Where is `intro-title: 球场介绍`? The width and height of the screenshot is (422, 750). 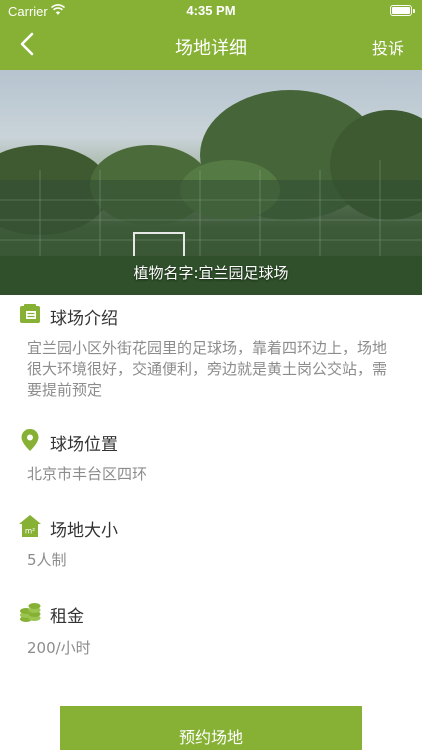
intro-title: 球场介绍 is located at coordinates (84, 319).